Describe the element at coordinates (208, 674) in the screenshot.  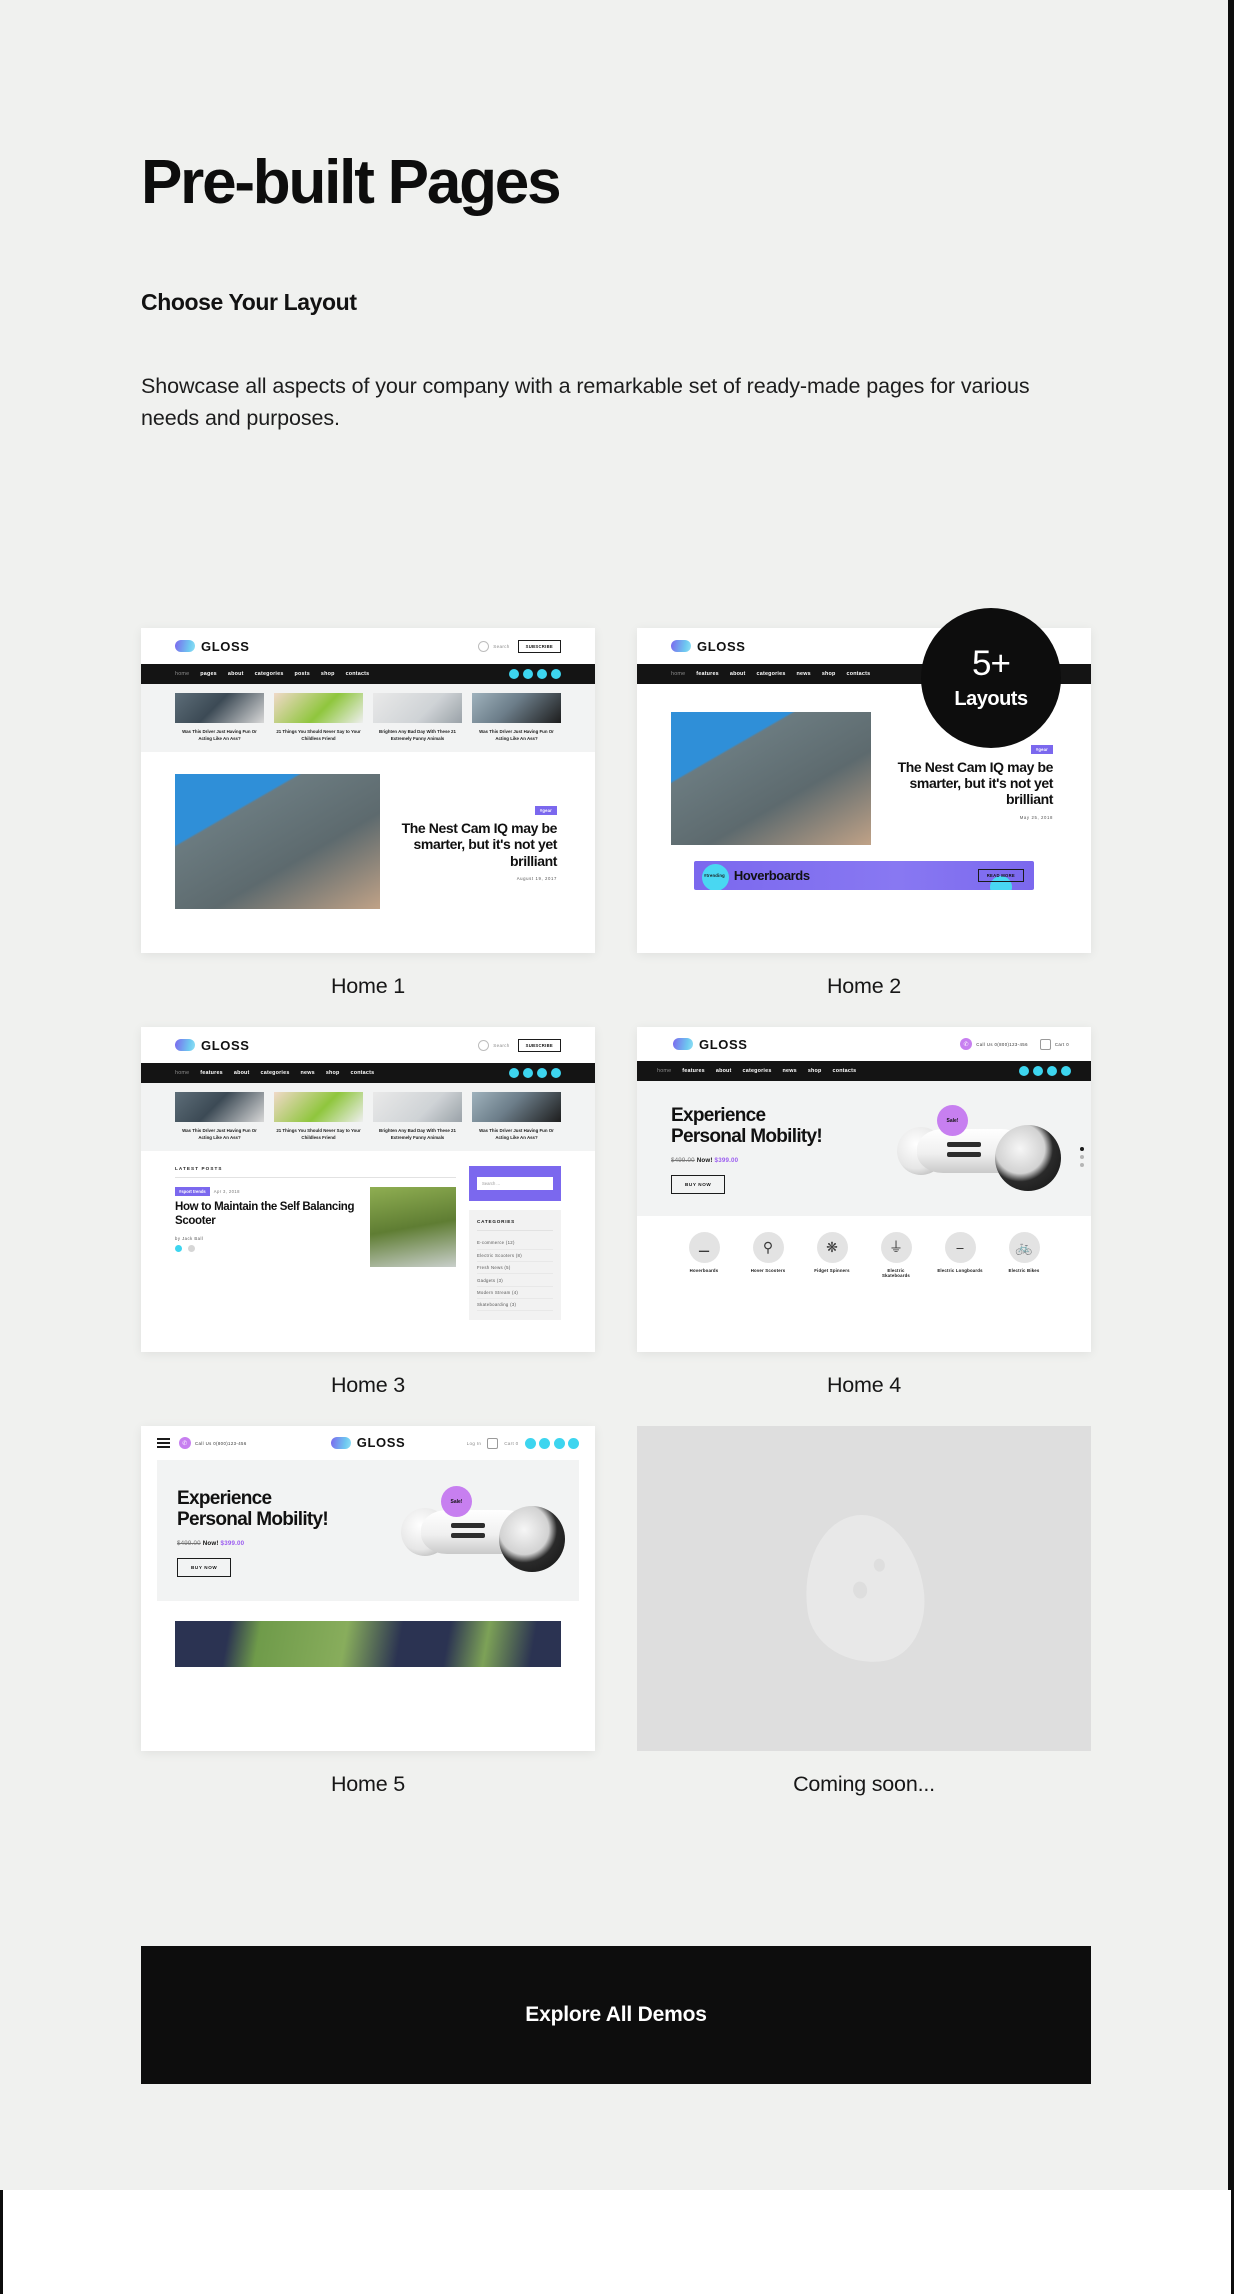
I see `nav-item: pages` at that location.